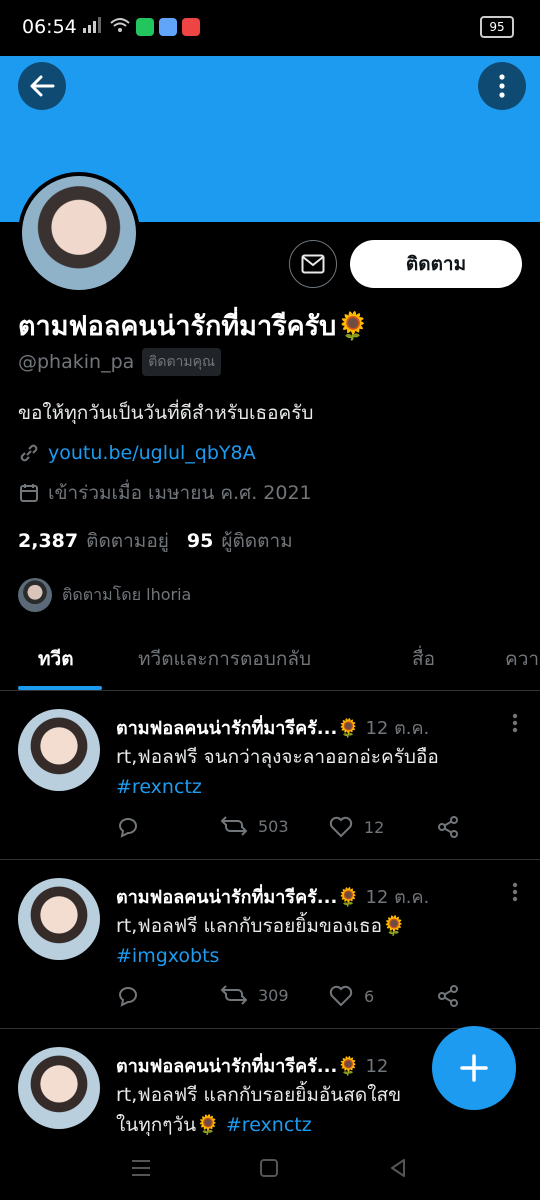  What do you see at coordinates (316, 956) in the screenshot?
I see `tweet-hashtag: #imgxobts` at bounding box center [316, 956].